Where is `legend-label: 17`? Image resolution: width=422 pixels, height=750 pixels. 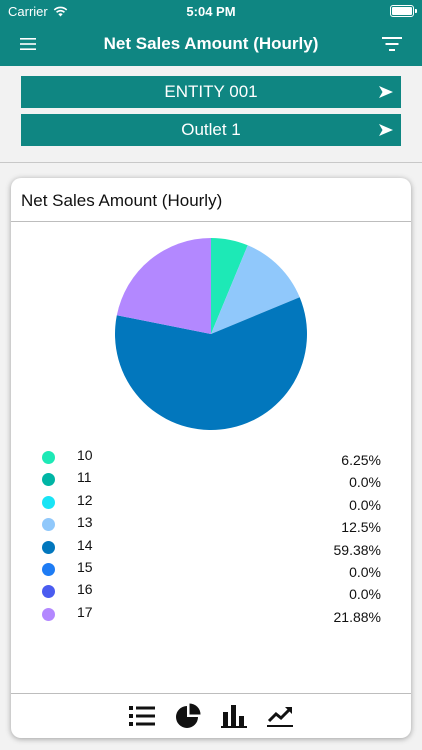
legend-label: 17 is located at coordinates (85, 611).